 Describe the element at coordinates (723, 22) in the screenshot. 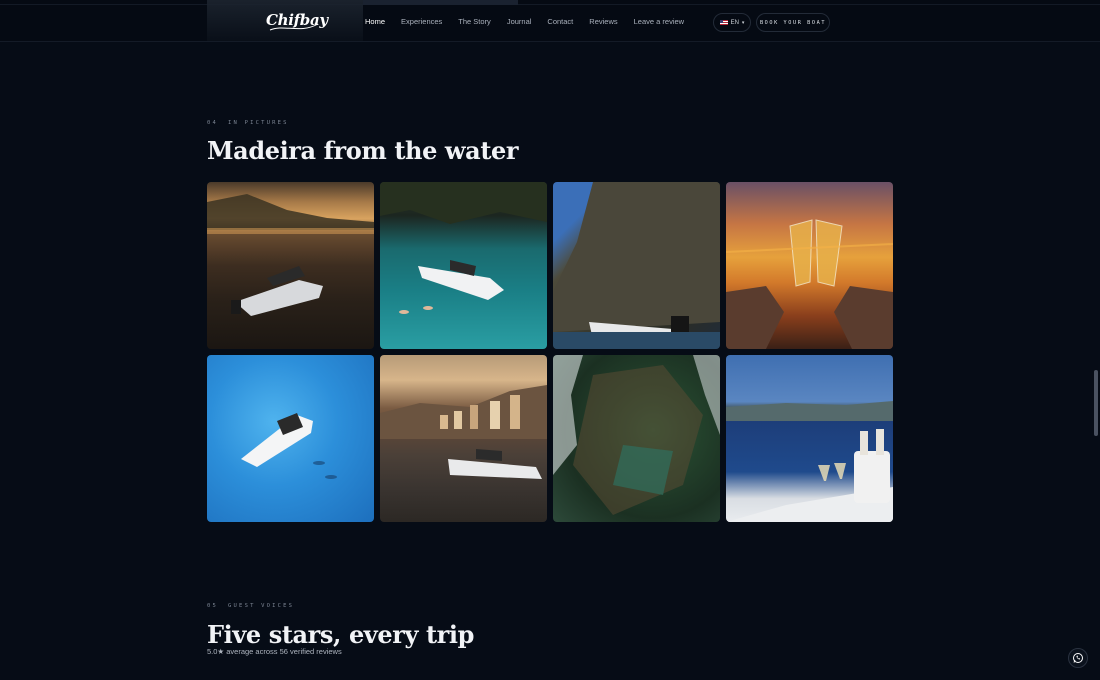

I see `us-flag-icon` at that location.